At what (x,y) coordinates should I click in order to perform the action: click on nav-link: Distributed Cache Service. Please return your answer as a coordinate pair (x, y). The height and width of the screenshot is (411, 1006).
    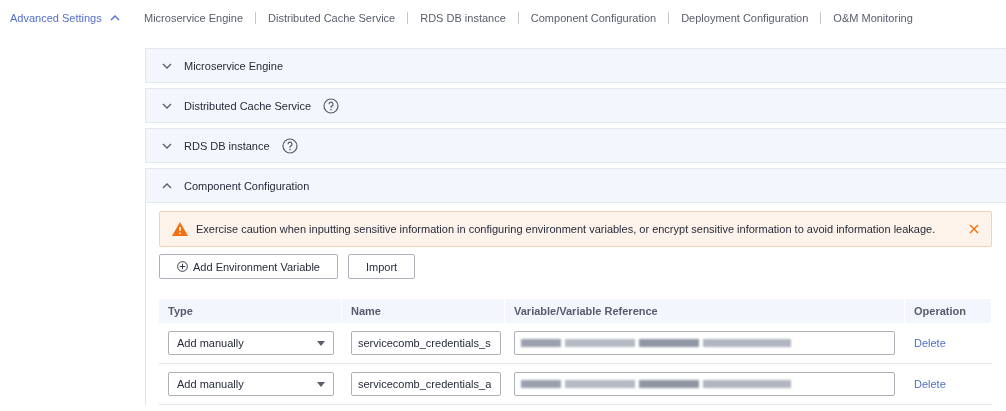
    Looking at the image, I should click on (332, 18).